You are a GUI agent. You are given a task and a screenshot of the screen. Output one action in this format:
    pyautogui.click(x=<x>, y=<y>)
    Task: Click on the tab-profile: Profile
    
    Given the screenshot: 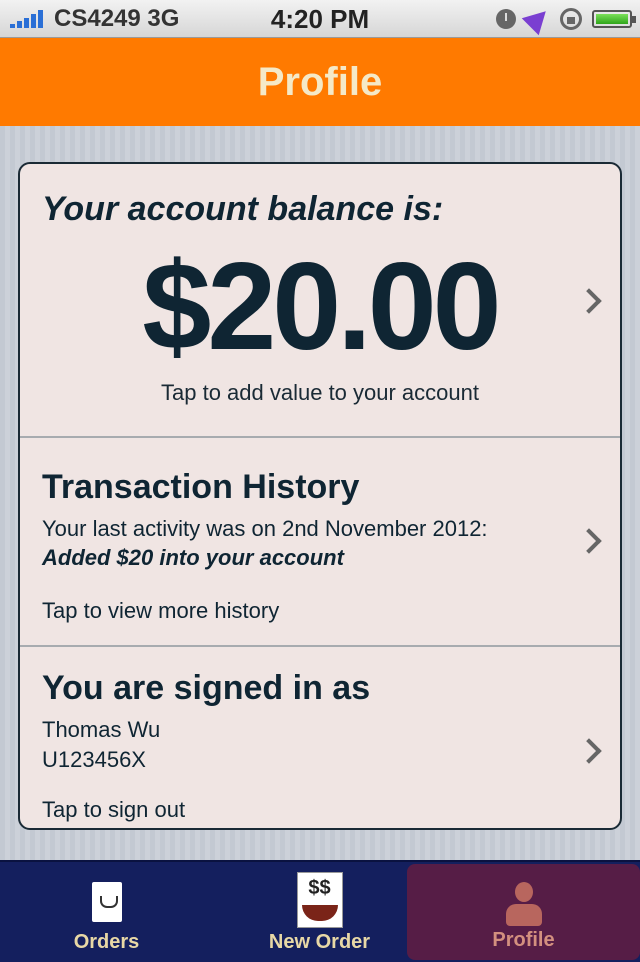 What is the action you would take?
    pyautogui.click(x=523, y=912)
    